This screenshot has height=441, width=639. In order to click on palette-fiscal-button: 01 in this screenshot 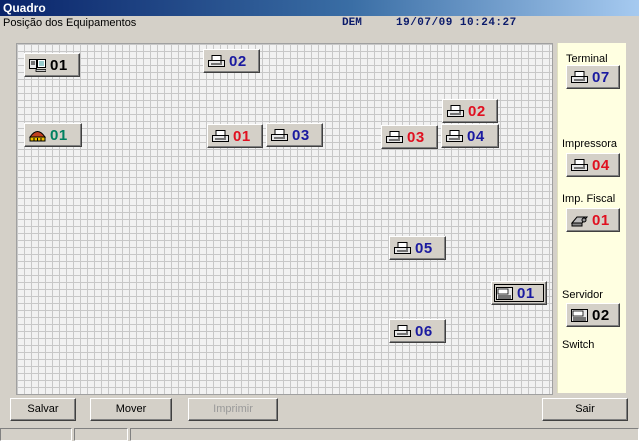, I will do `click(593, 220)`.